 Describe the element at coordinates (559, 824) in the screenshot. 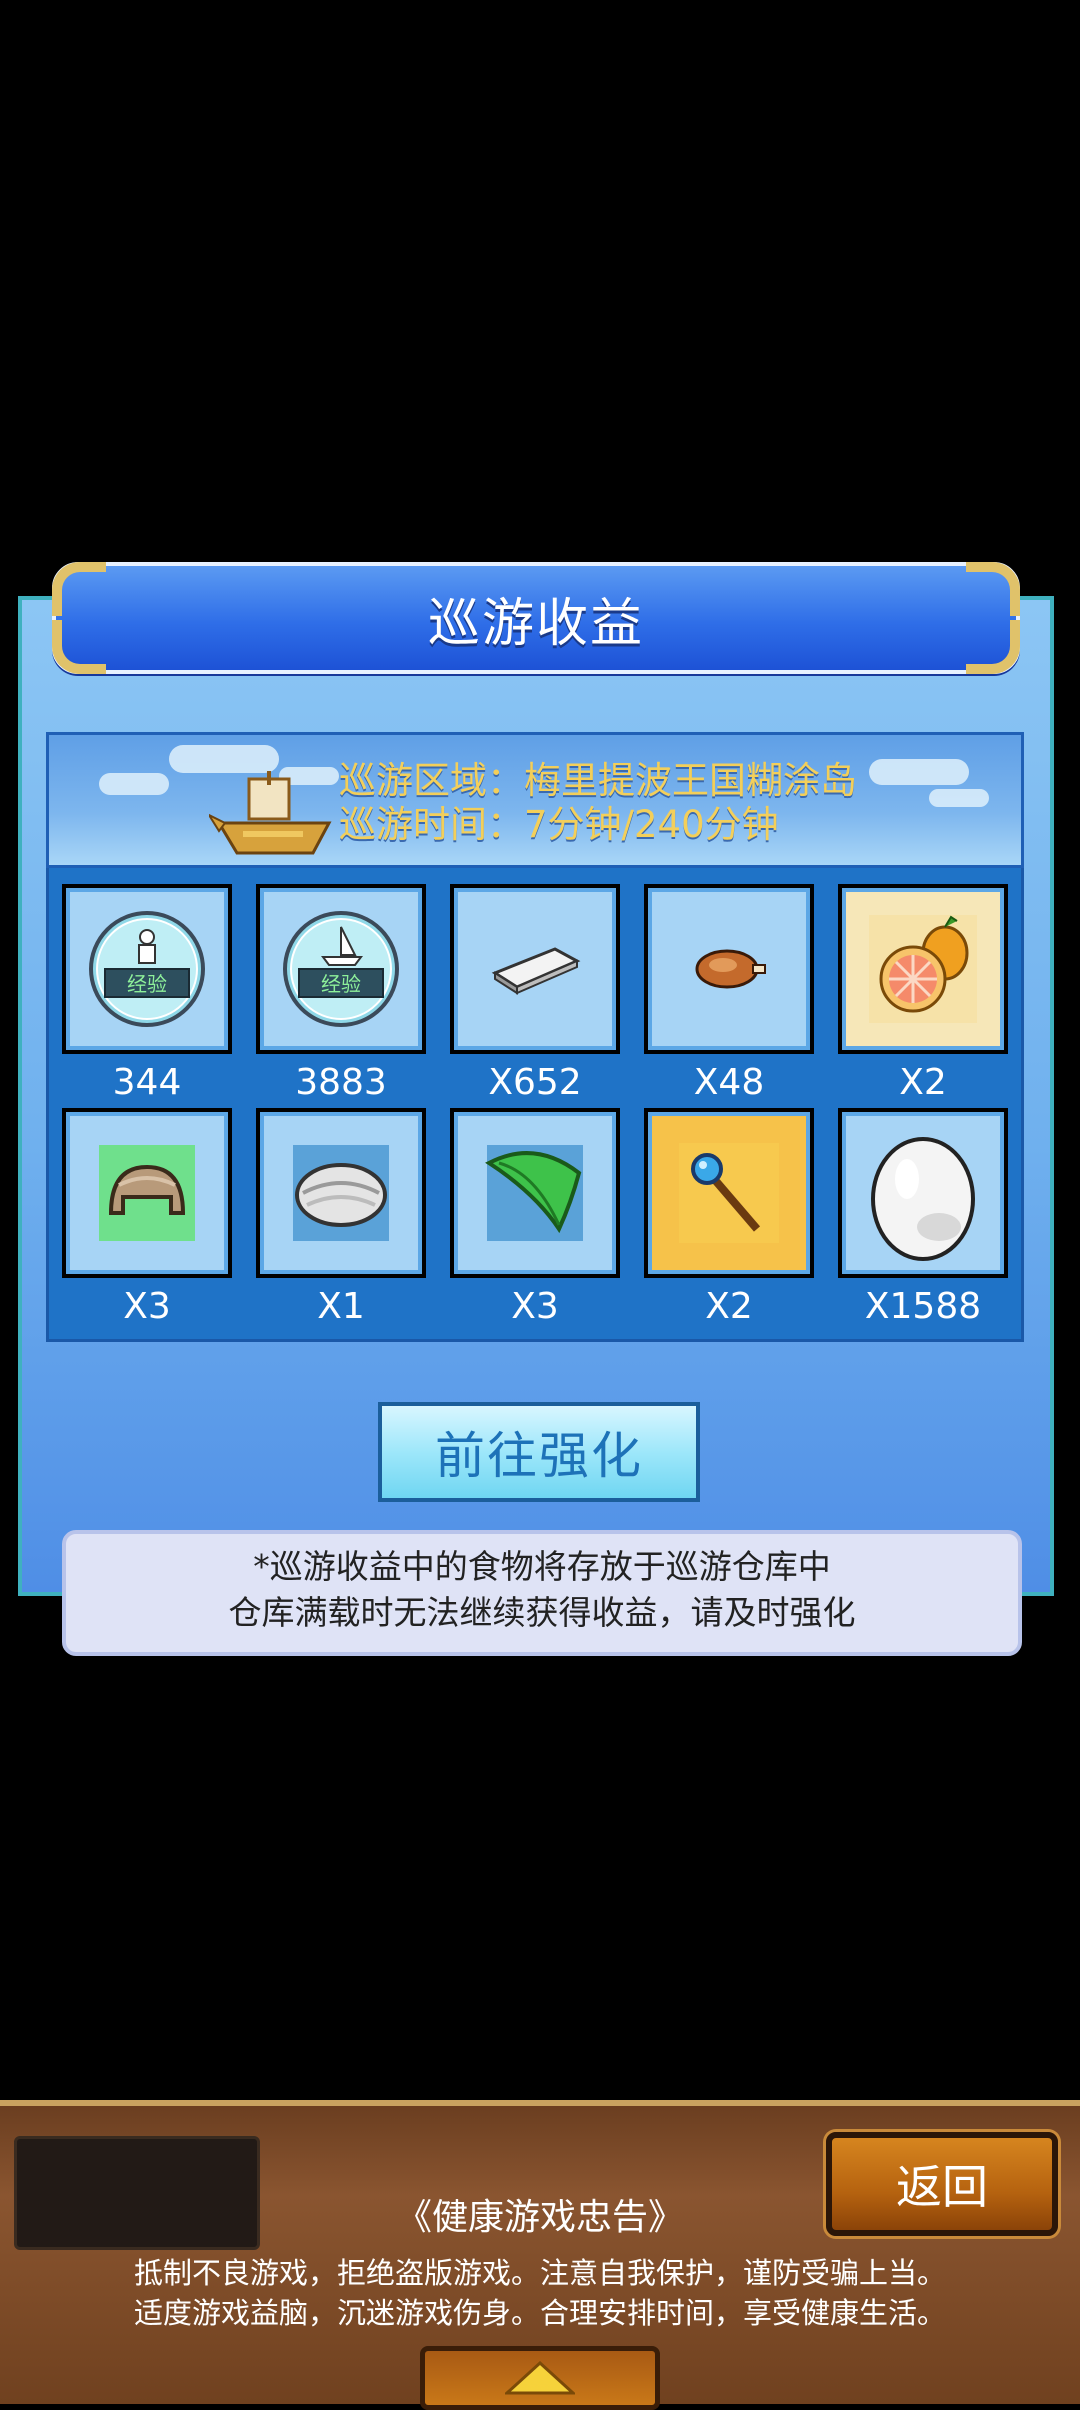

I see `cruise-time: 巡游时间：7分钟/240分钟` at that location.